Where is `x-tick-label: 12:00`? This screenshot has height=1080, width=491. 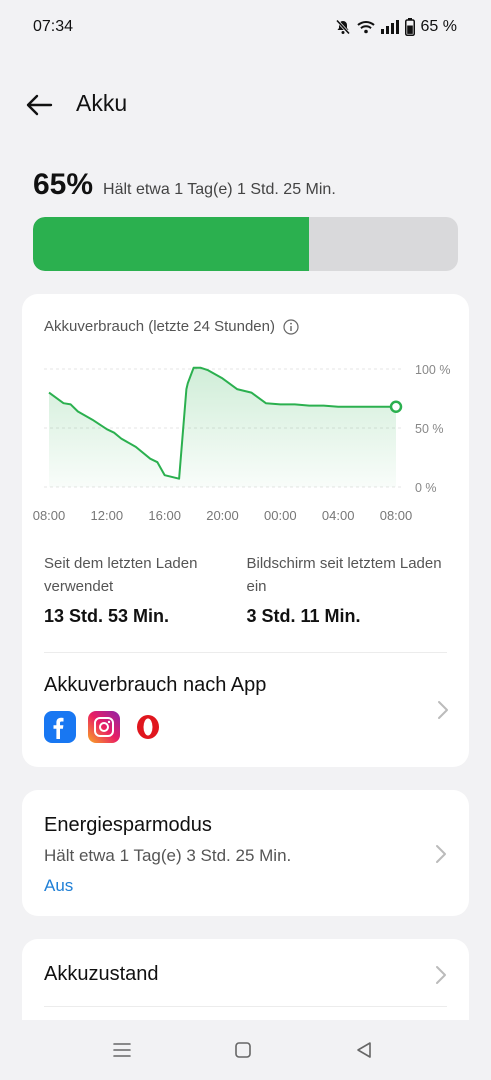
x-tick-label: 12:00 is located at coordinates (107, 515).